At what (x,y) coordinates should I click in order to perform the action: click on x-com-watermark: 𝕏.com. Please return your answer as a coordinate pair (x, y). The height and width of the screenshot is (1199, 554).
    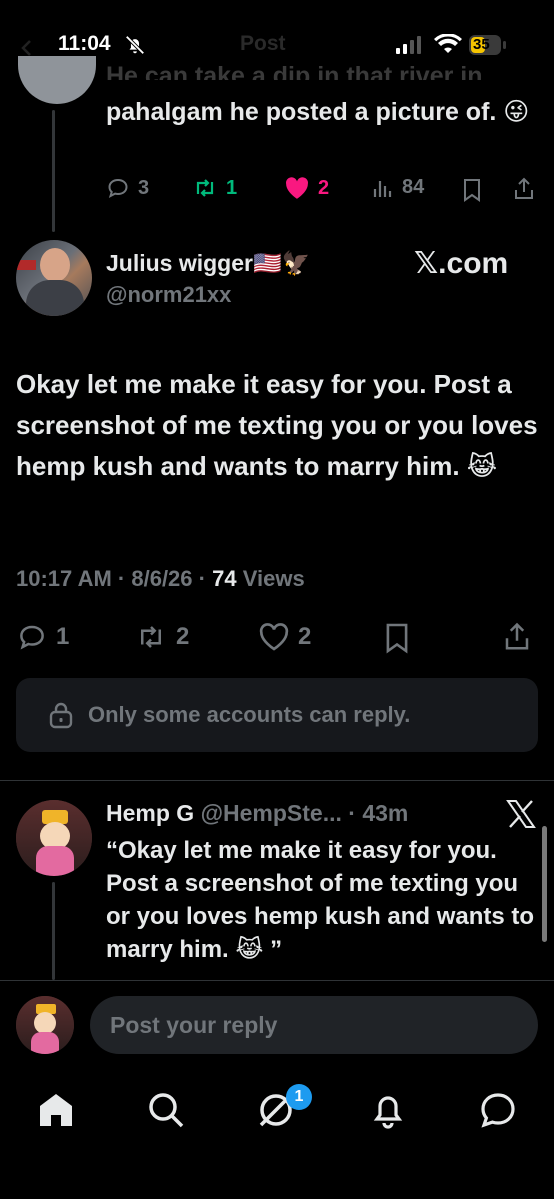
    Looking at the image, I should click on (461, 263).